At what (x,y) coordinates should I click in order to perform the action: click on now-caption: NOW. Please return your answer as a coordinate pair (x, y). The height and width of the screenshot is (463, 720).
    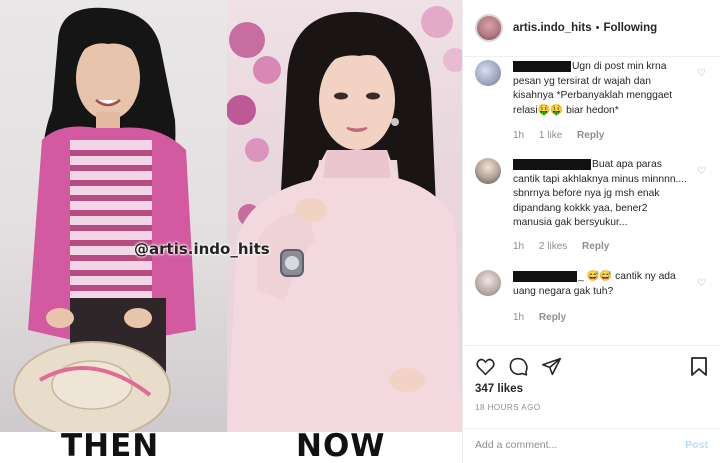
    Looking at the image, I should click on (341, 445).